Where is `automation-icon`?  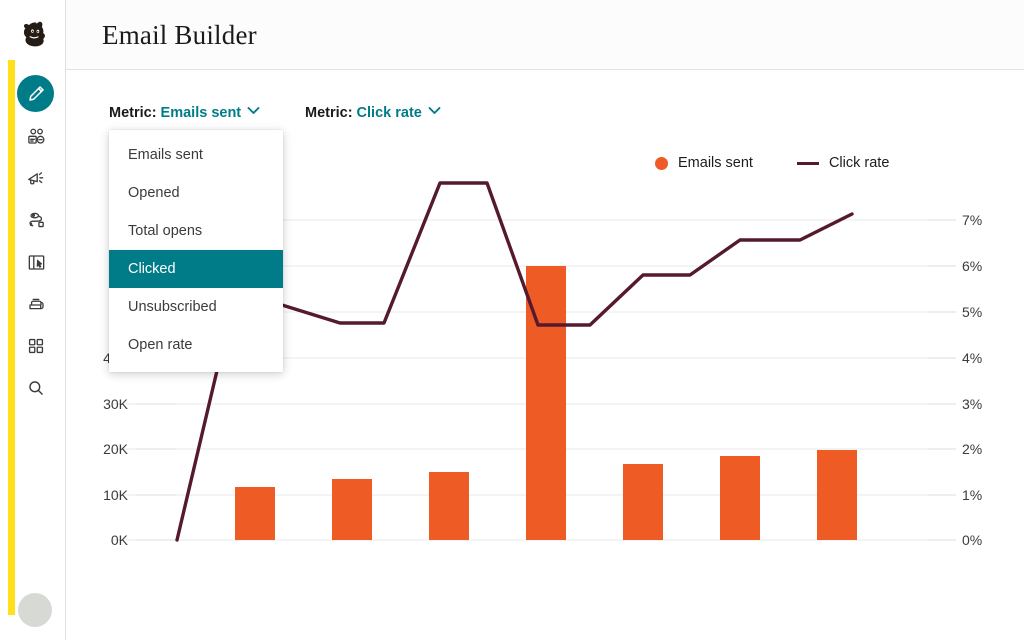
automation-icon is located at coordinates (36, 220).